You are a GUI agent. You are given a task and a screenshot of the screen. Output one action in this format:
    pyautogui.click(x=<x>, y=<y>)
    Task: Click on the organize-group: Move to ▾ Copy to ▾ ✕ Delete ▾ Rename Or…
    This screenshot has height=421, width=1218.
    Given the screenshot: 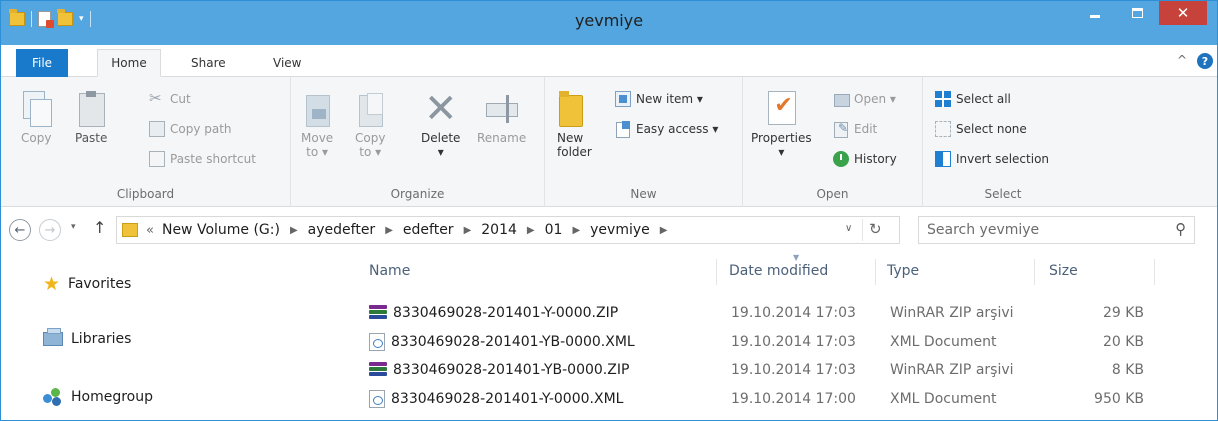 What is the action you would take?
    pyautogui.click(x=418, y=142)
    